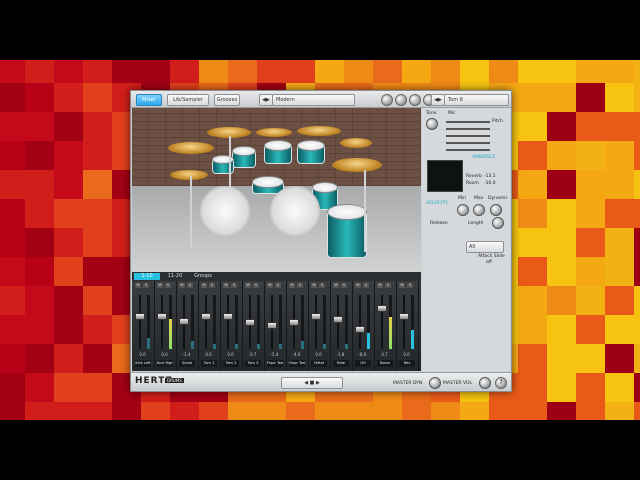  What do you see at coordinates (149, 100) in the screenshot?
I see `mixer-button: Mixer` at bounding box center [149, 100].